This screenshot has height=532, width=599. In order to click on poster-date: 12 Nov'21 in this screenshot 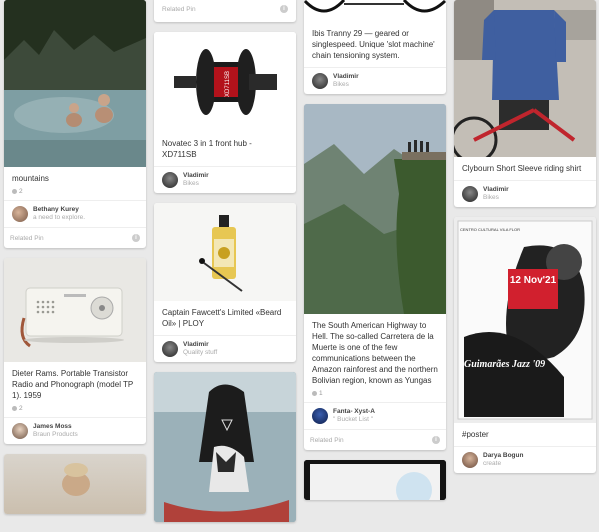, I will do `click(533, 280)`.